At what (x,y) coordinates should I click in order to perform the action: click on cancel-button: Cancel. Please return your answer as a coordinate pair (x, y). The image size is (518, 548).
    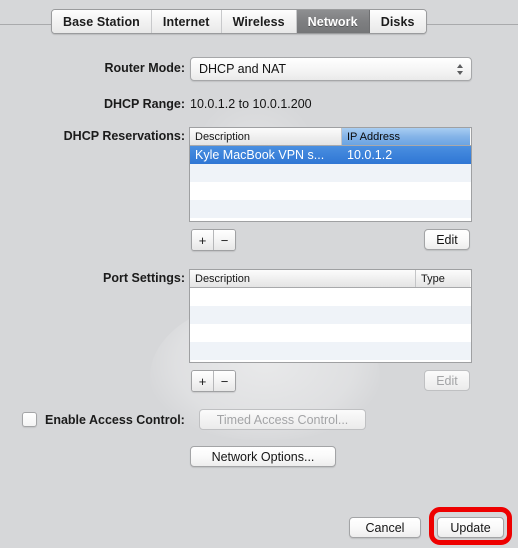
    Looking at the image, I should click on (385, 527).